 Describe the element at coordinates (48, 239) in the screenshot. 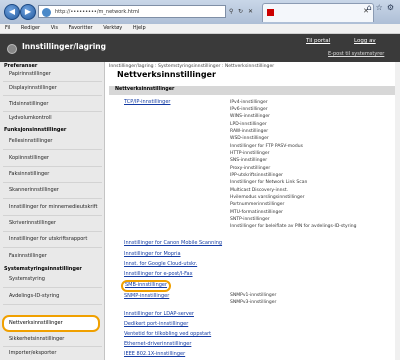

I see `sidebar-item-report: Innstillinger for utskriftsrapport` at that location.